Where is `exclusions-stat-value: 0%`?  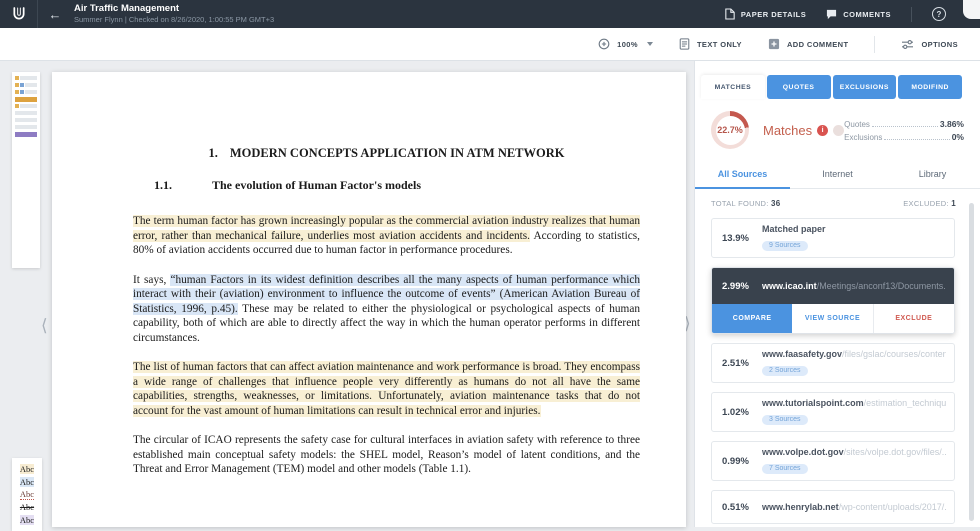
exclusions-stat-value: 0% is located at coordinates (957, 136).